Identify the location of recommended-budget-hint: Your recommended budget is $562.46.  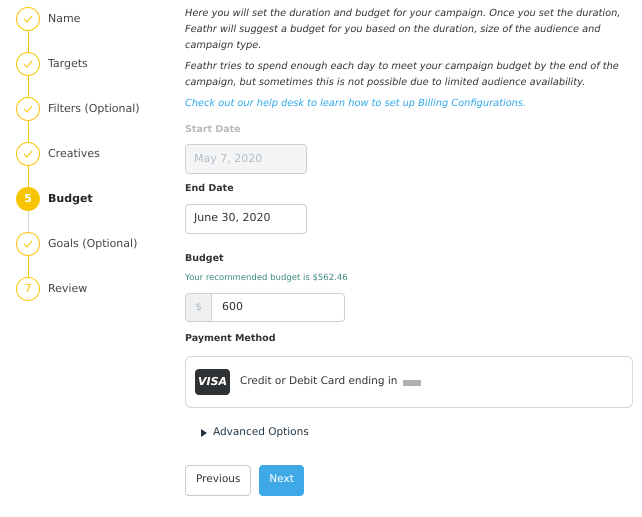
(267, 278).